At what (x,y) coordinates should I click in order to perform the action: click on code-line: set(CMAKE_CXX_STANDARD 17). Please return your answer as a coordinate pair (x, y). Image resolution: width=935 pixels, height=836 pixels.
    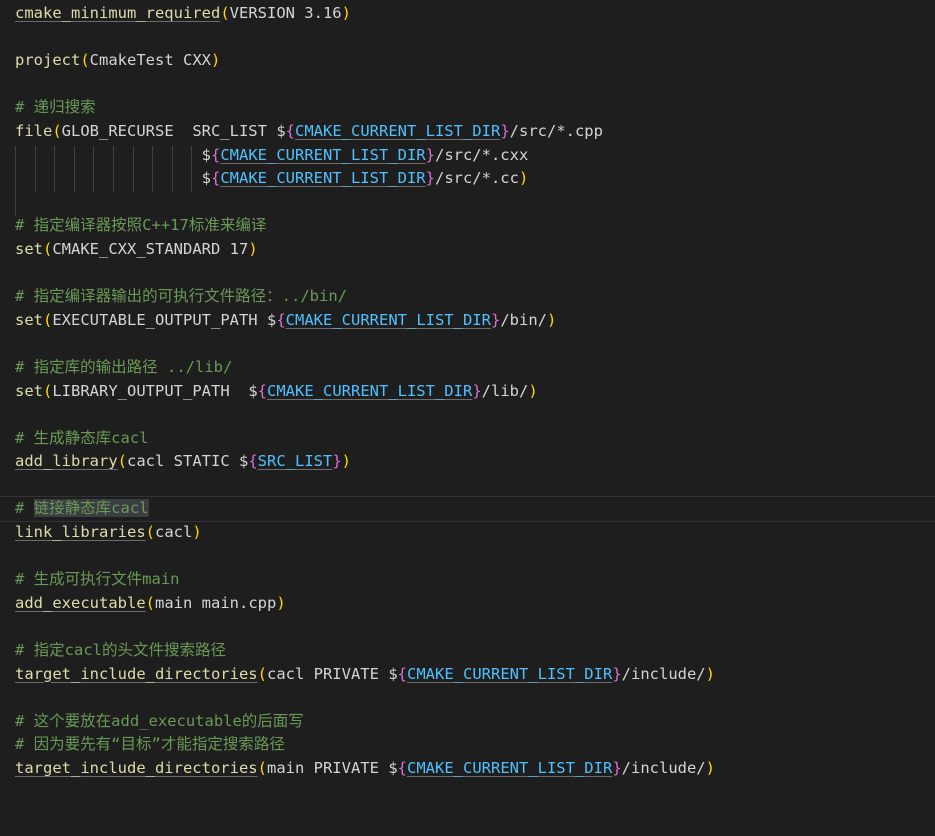
    Looking at the image, I should click on (475, 250).